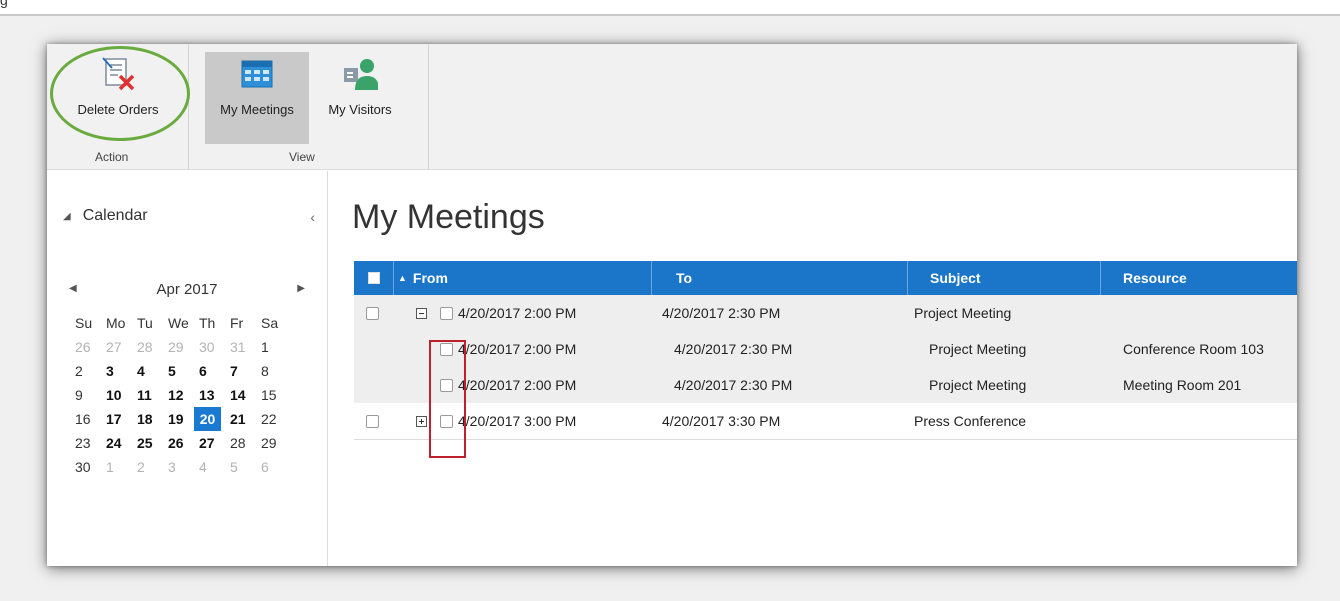 The height and width of the screenshot is (601, 1340). Describe the element at coordinates (243, 347) in the screenshot. I see `calendar-day: 31` at that location.